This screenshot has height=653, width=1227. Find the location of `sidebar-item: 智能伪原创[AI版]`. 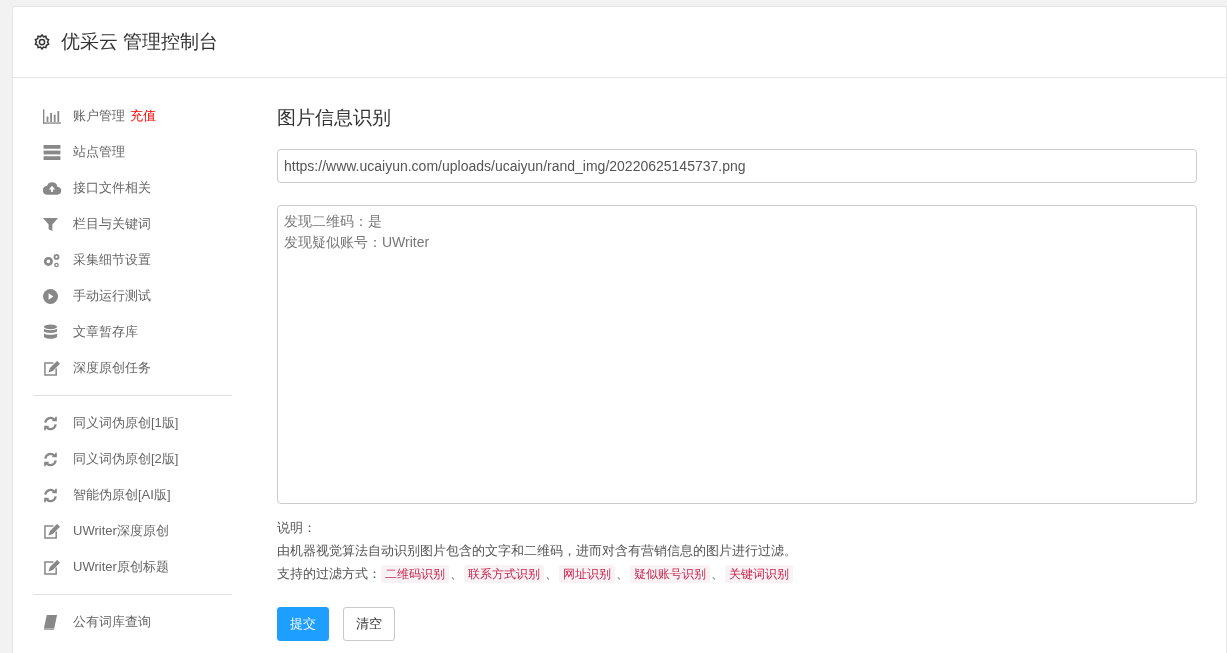

sidebar-item: 智能伪原创[AI版] is located at coordinates (137, 495).